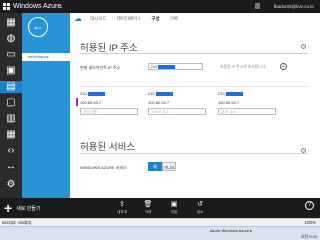  Describe the element at coordinates (294, 6) in the screenshot. I see `account-email: fbador05@live.co.kr` at that location.